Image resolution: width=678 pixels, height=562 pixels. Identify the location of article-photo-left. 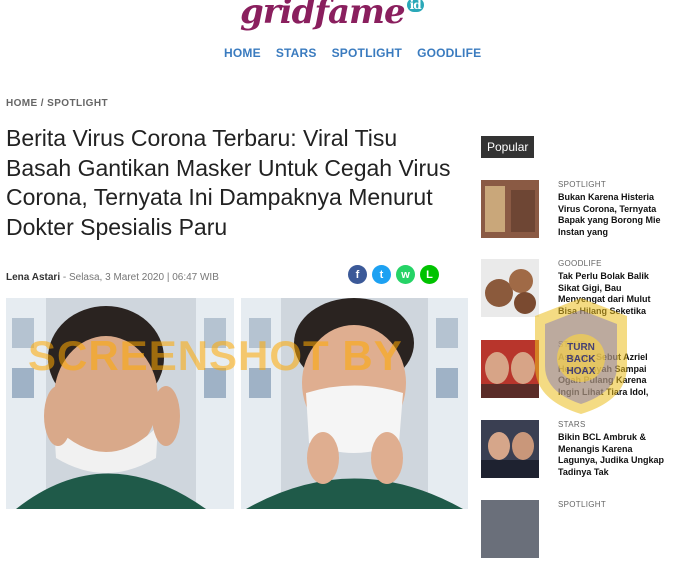
(120, 403).